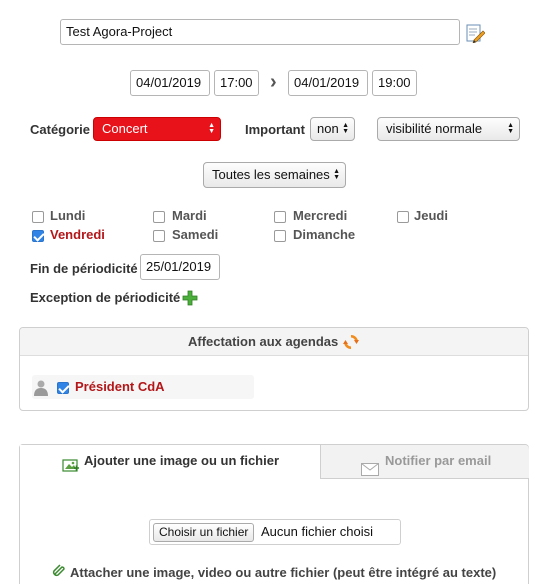 Image resolution: width=537 pixels, height=584 pixels. I want to click on visibility-value: visibilité normale, so click(434, 128).